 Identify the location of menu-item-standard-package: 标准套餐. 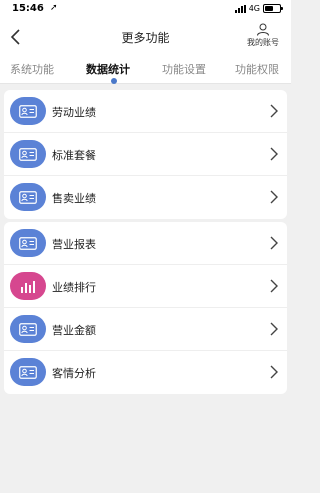
(145, 154).